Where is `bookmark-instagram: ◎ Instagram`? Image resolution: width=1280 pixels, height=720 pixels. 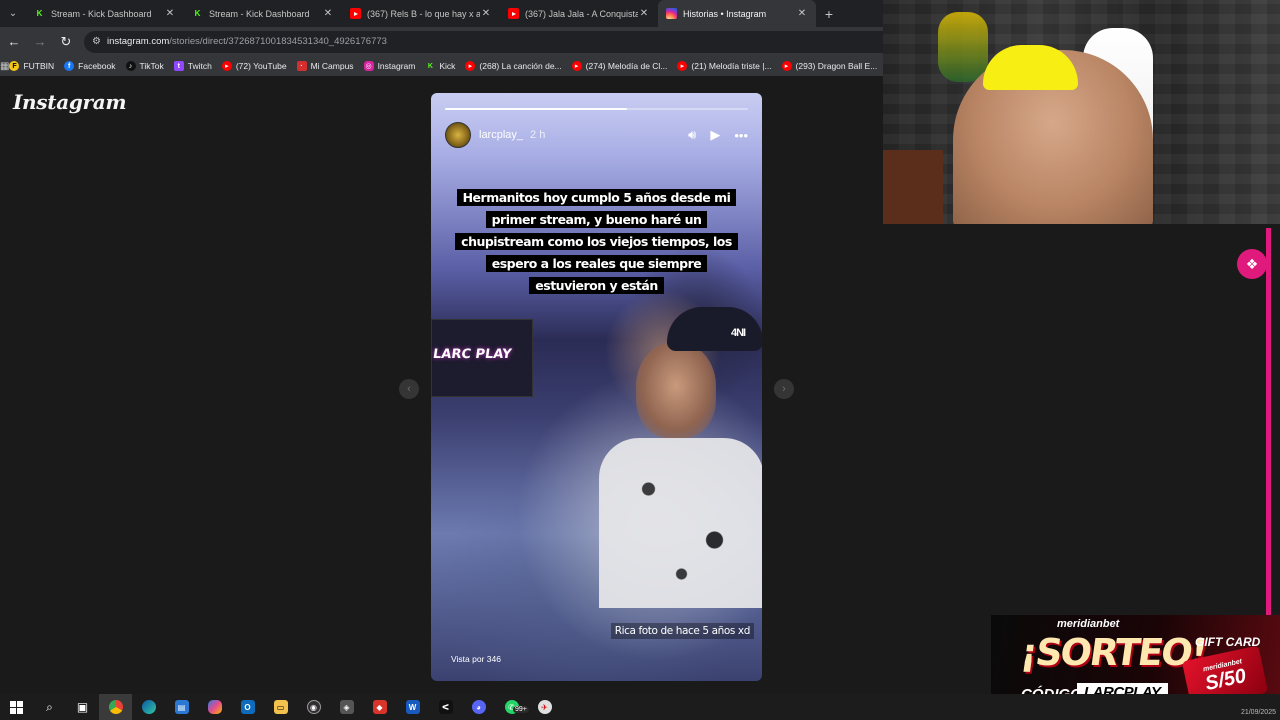
bookmark-instagram: ◎ Instagram is located at coordinates (389, 66).